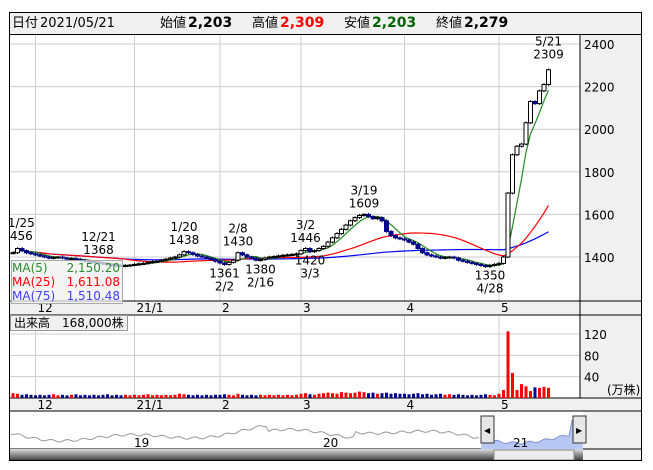 This screenshot has height=470, width=653. What do you see at coordinates (21, 236) in the screenshot?
I see `annotation-label: 1456` at bounding box center [21, 236].